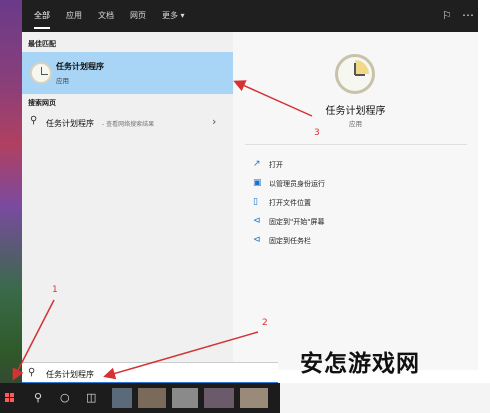 This screenshot has height=413, width=490. I want to click on start-button, so click(11, 398).